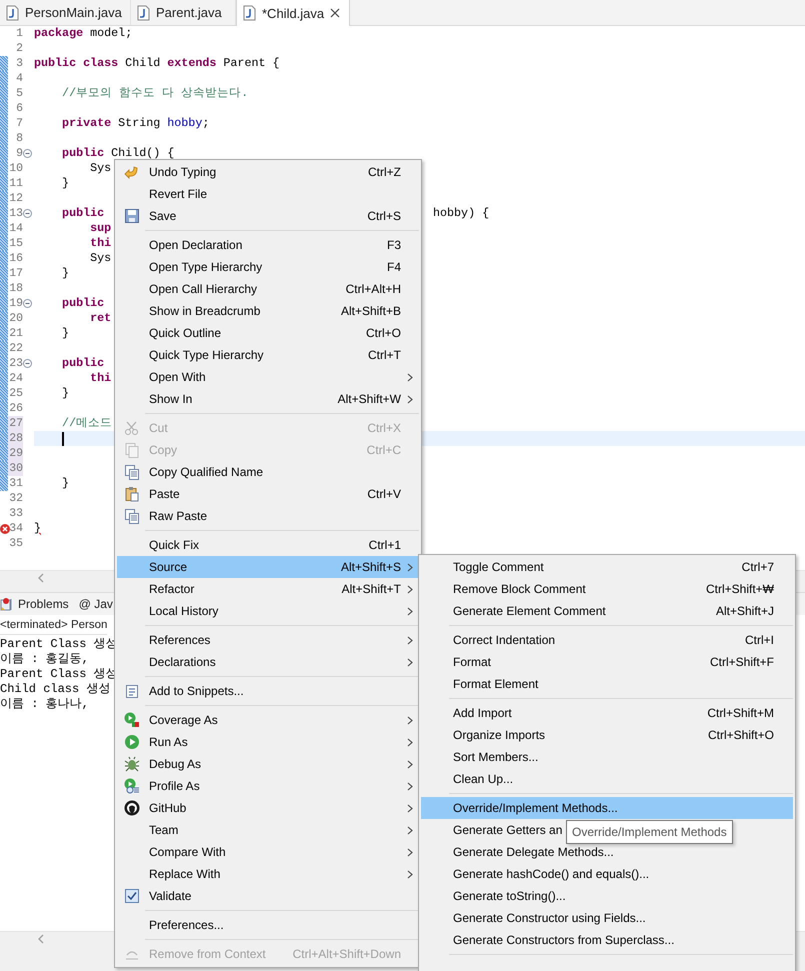 This screenshot has height=971, width=805. What do you see at coordinates (268, 808) in the screenshot?
I see `menu-item: GitHub` at bounding box center [268, 808].